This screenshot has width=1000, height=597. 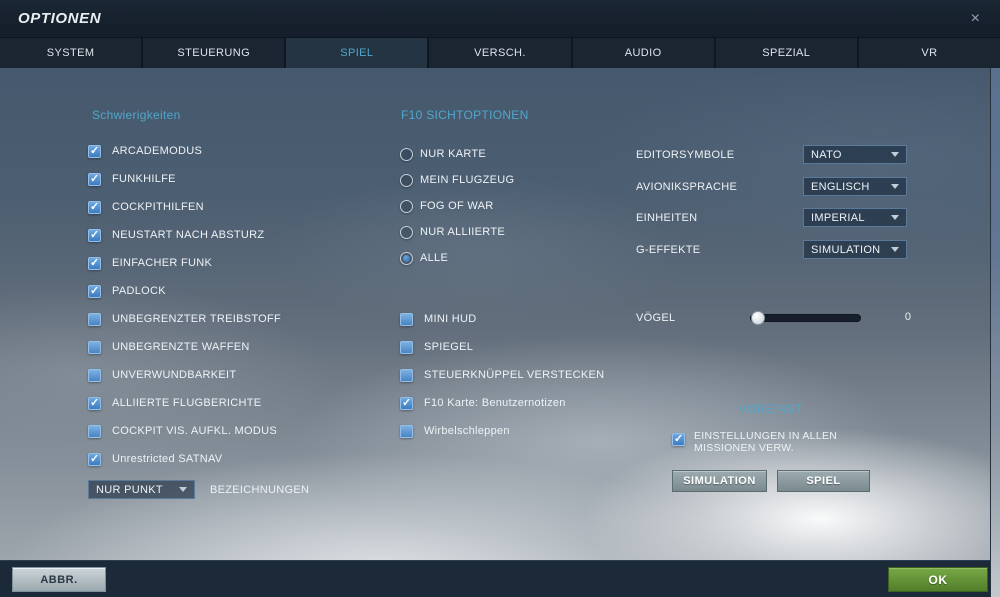 What do you see at coordinates (758, 318) in the screenshot?
I see `birds-slider-handle` at bounding box center [758, 318].